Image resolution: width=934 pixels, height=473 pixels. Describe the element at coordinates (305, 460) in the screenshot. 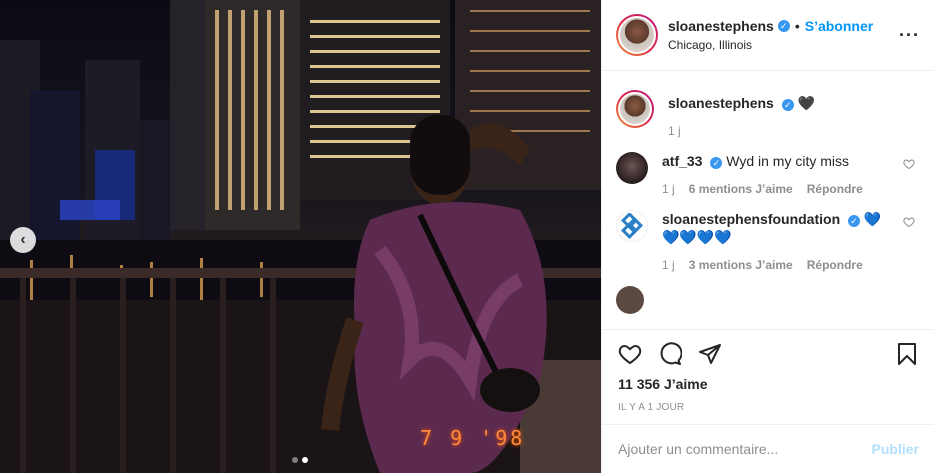

I see `carousel-dot-active` at that location.